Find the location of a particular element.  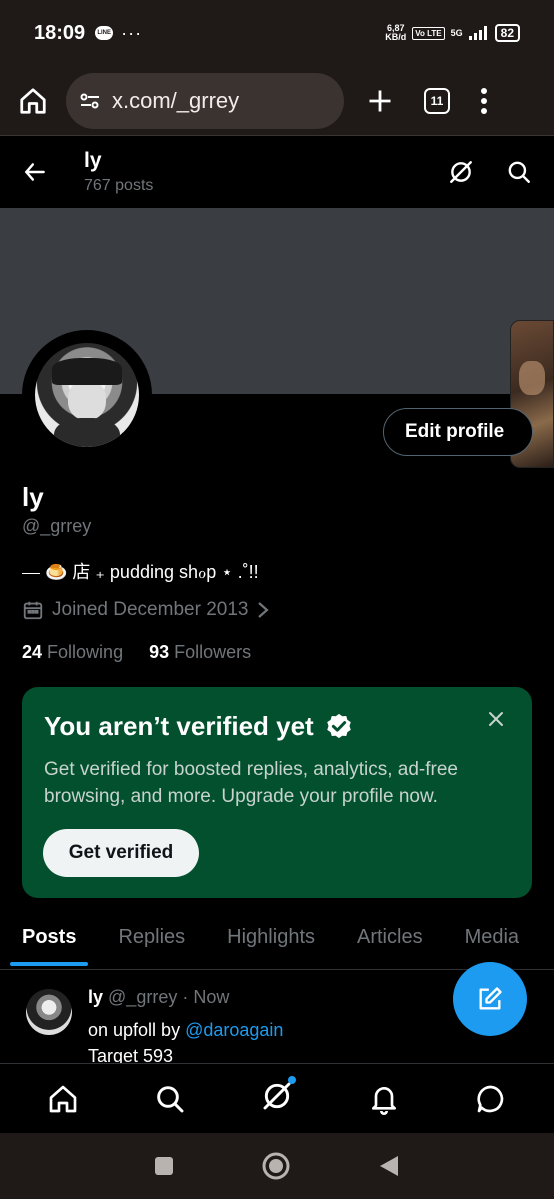

url-text: x.com/_grrey is located at coordinates (175, 101).